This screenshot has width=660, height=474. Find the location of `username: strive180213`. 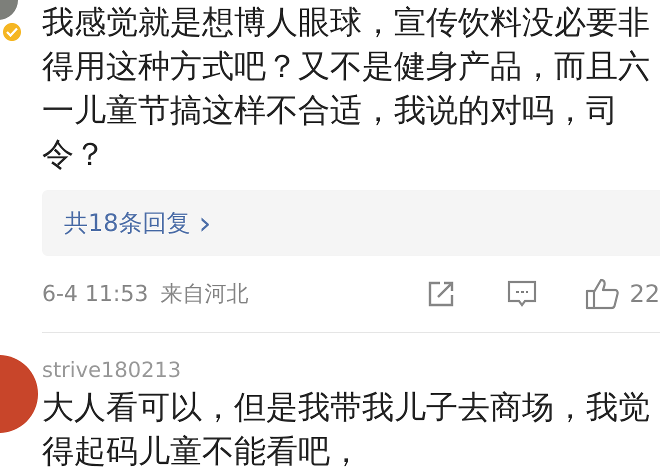

username: strive180213 is located at coordinates (351, 370).